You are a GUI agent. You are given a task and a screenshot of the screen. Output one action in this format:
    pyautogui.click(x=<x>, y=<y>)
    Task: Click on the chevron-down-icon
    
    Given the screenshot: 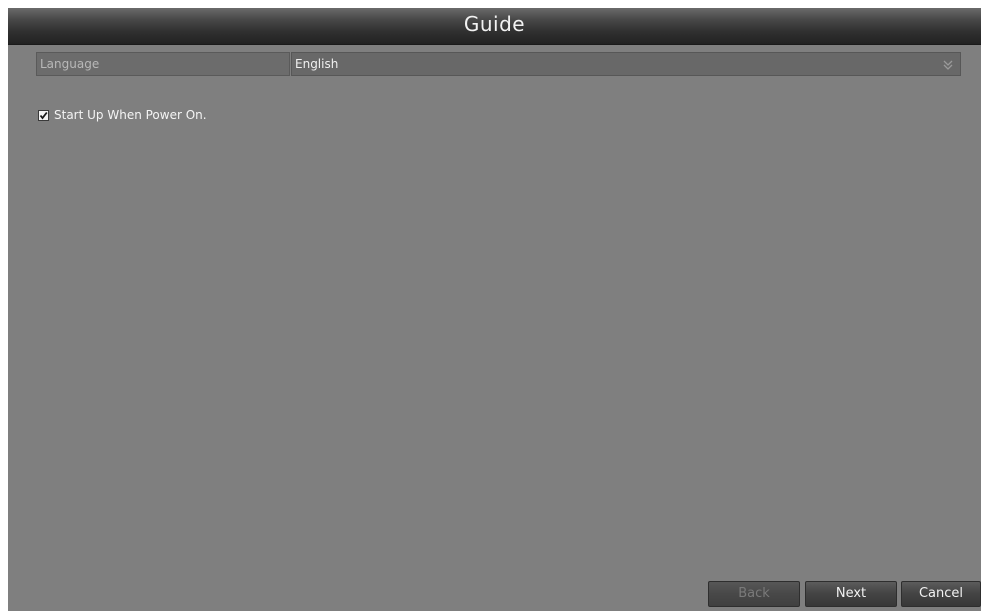 What is the action you would take?
    pyautogui.click(x=948, y=64)
    